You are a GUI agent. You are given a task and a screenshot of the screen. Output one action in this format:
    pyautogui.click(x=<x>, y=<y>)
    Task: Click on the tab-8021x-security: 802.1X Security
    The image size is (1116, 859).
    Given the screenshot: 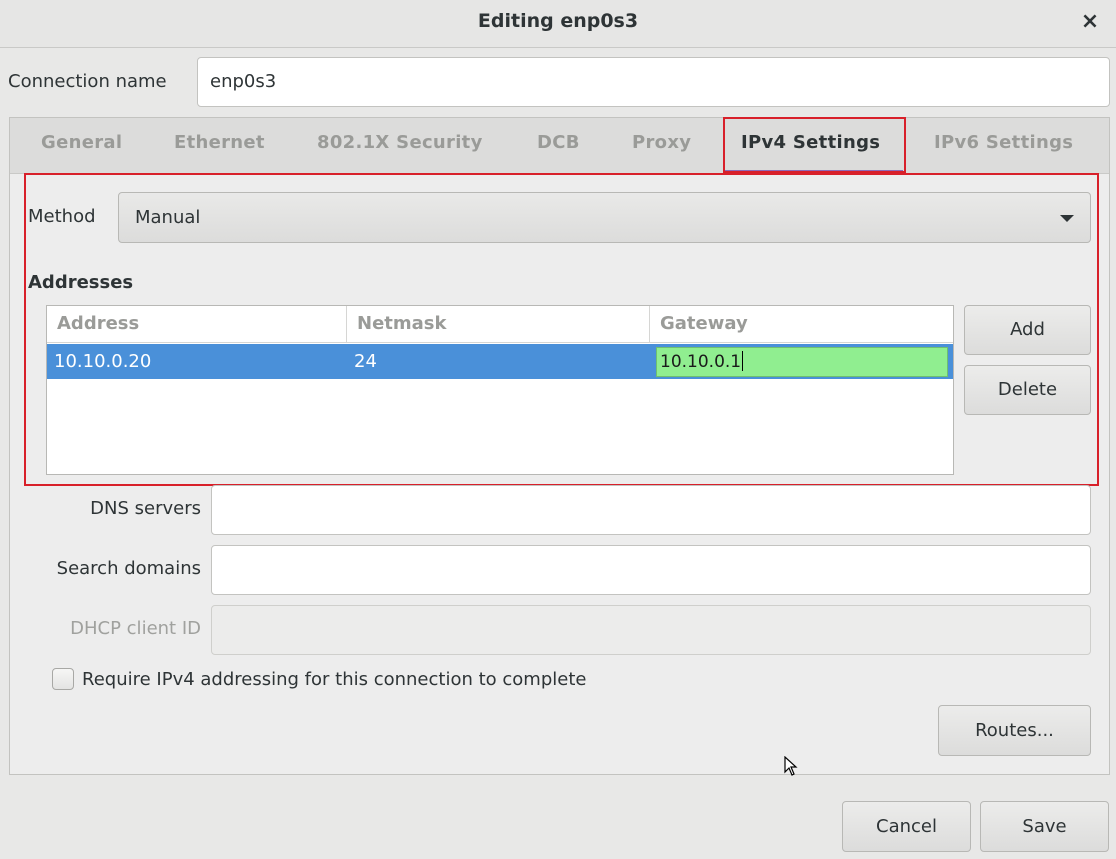 What is the action you would take?
    pyautogui.click(x=400, y=142)
    